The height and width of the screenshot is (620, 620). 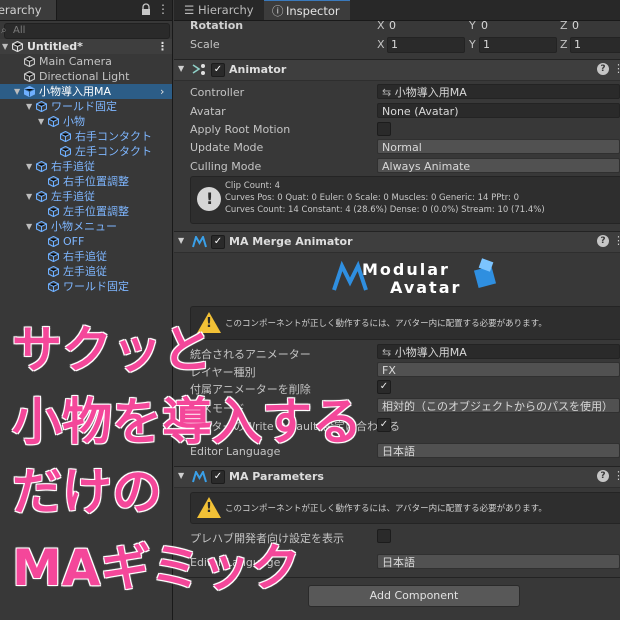 What do you see at coordinates (86, 256) in the screenshot?
I see `hierarchy-row: 右手追従` at bounding box center [86, 256].